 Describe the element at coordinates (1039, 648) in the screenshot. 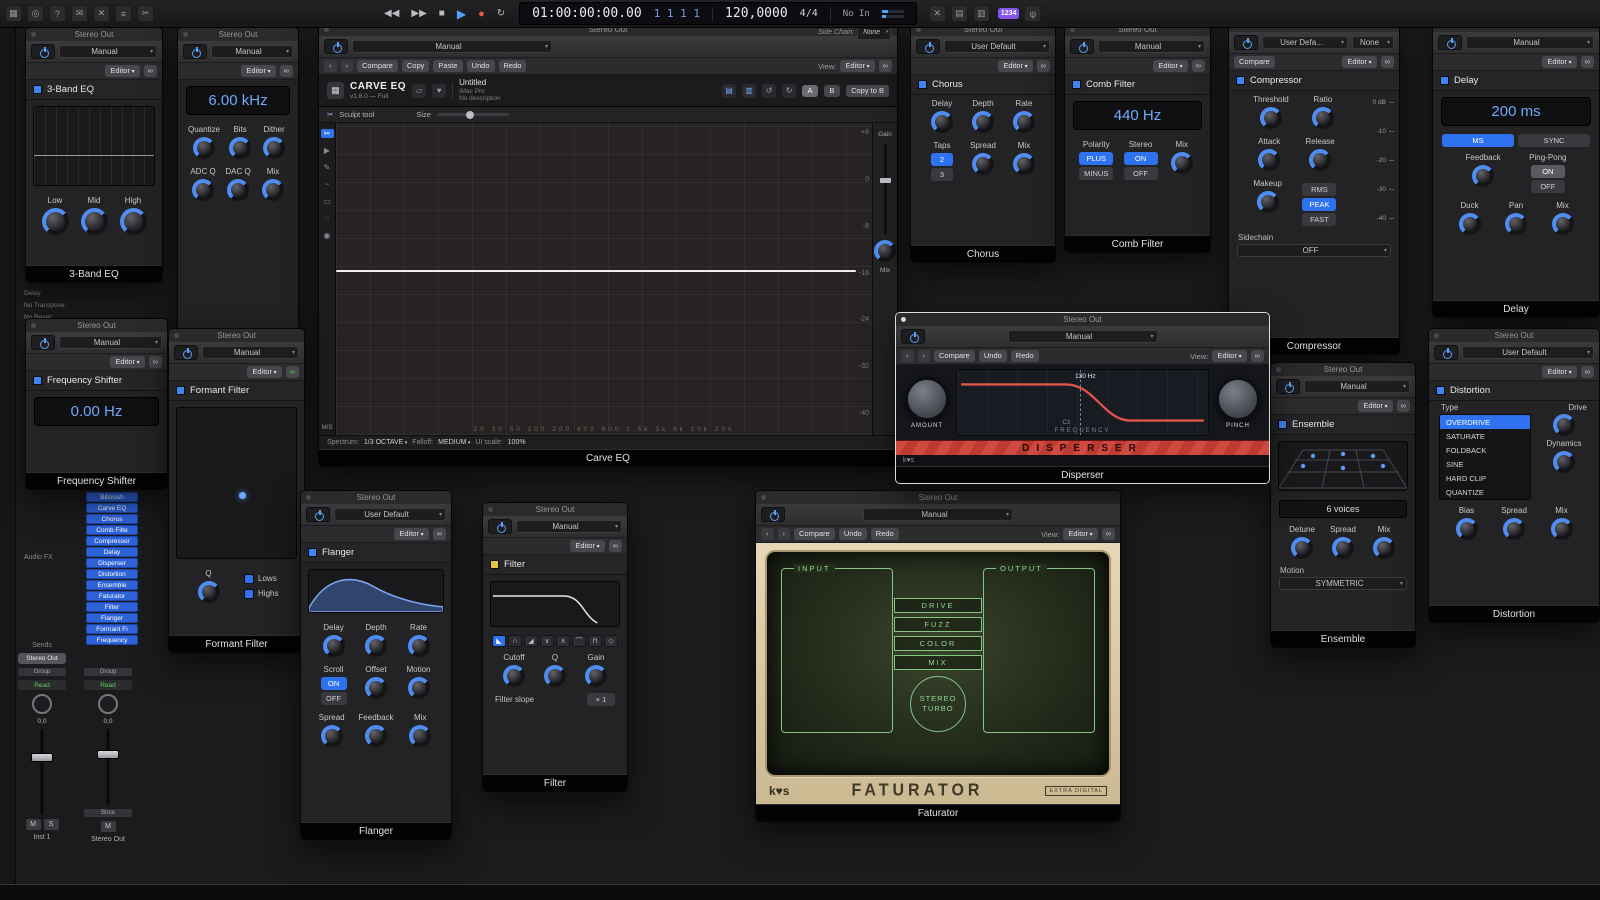

I see `output-section: OUTPUT` at that location.